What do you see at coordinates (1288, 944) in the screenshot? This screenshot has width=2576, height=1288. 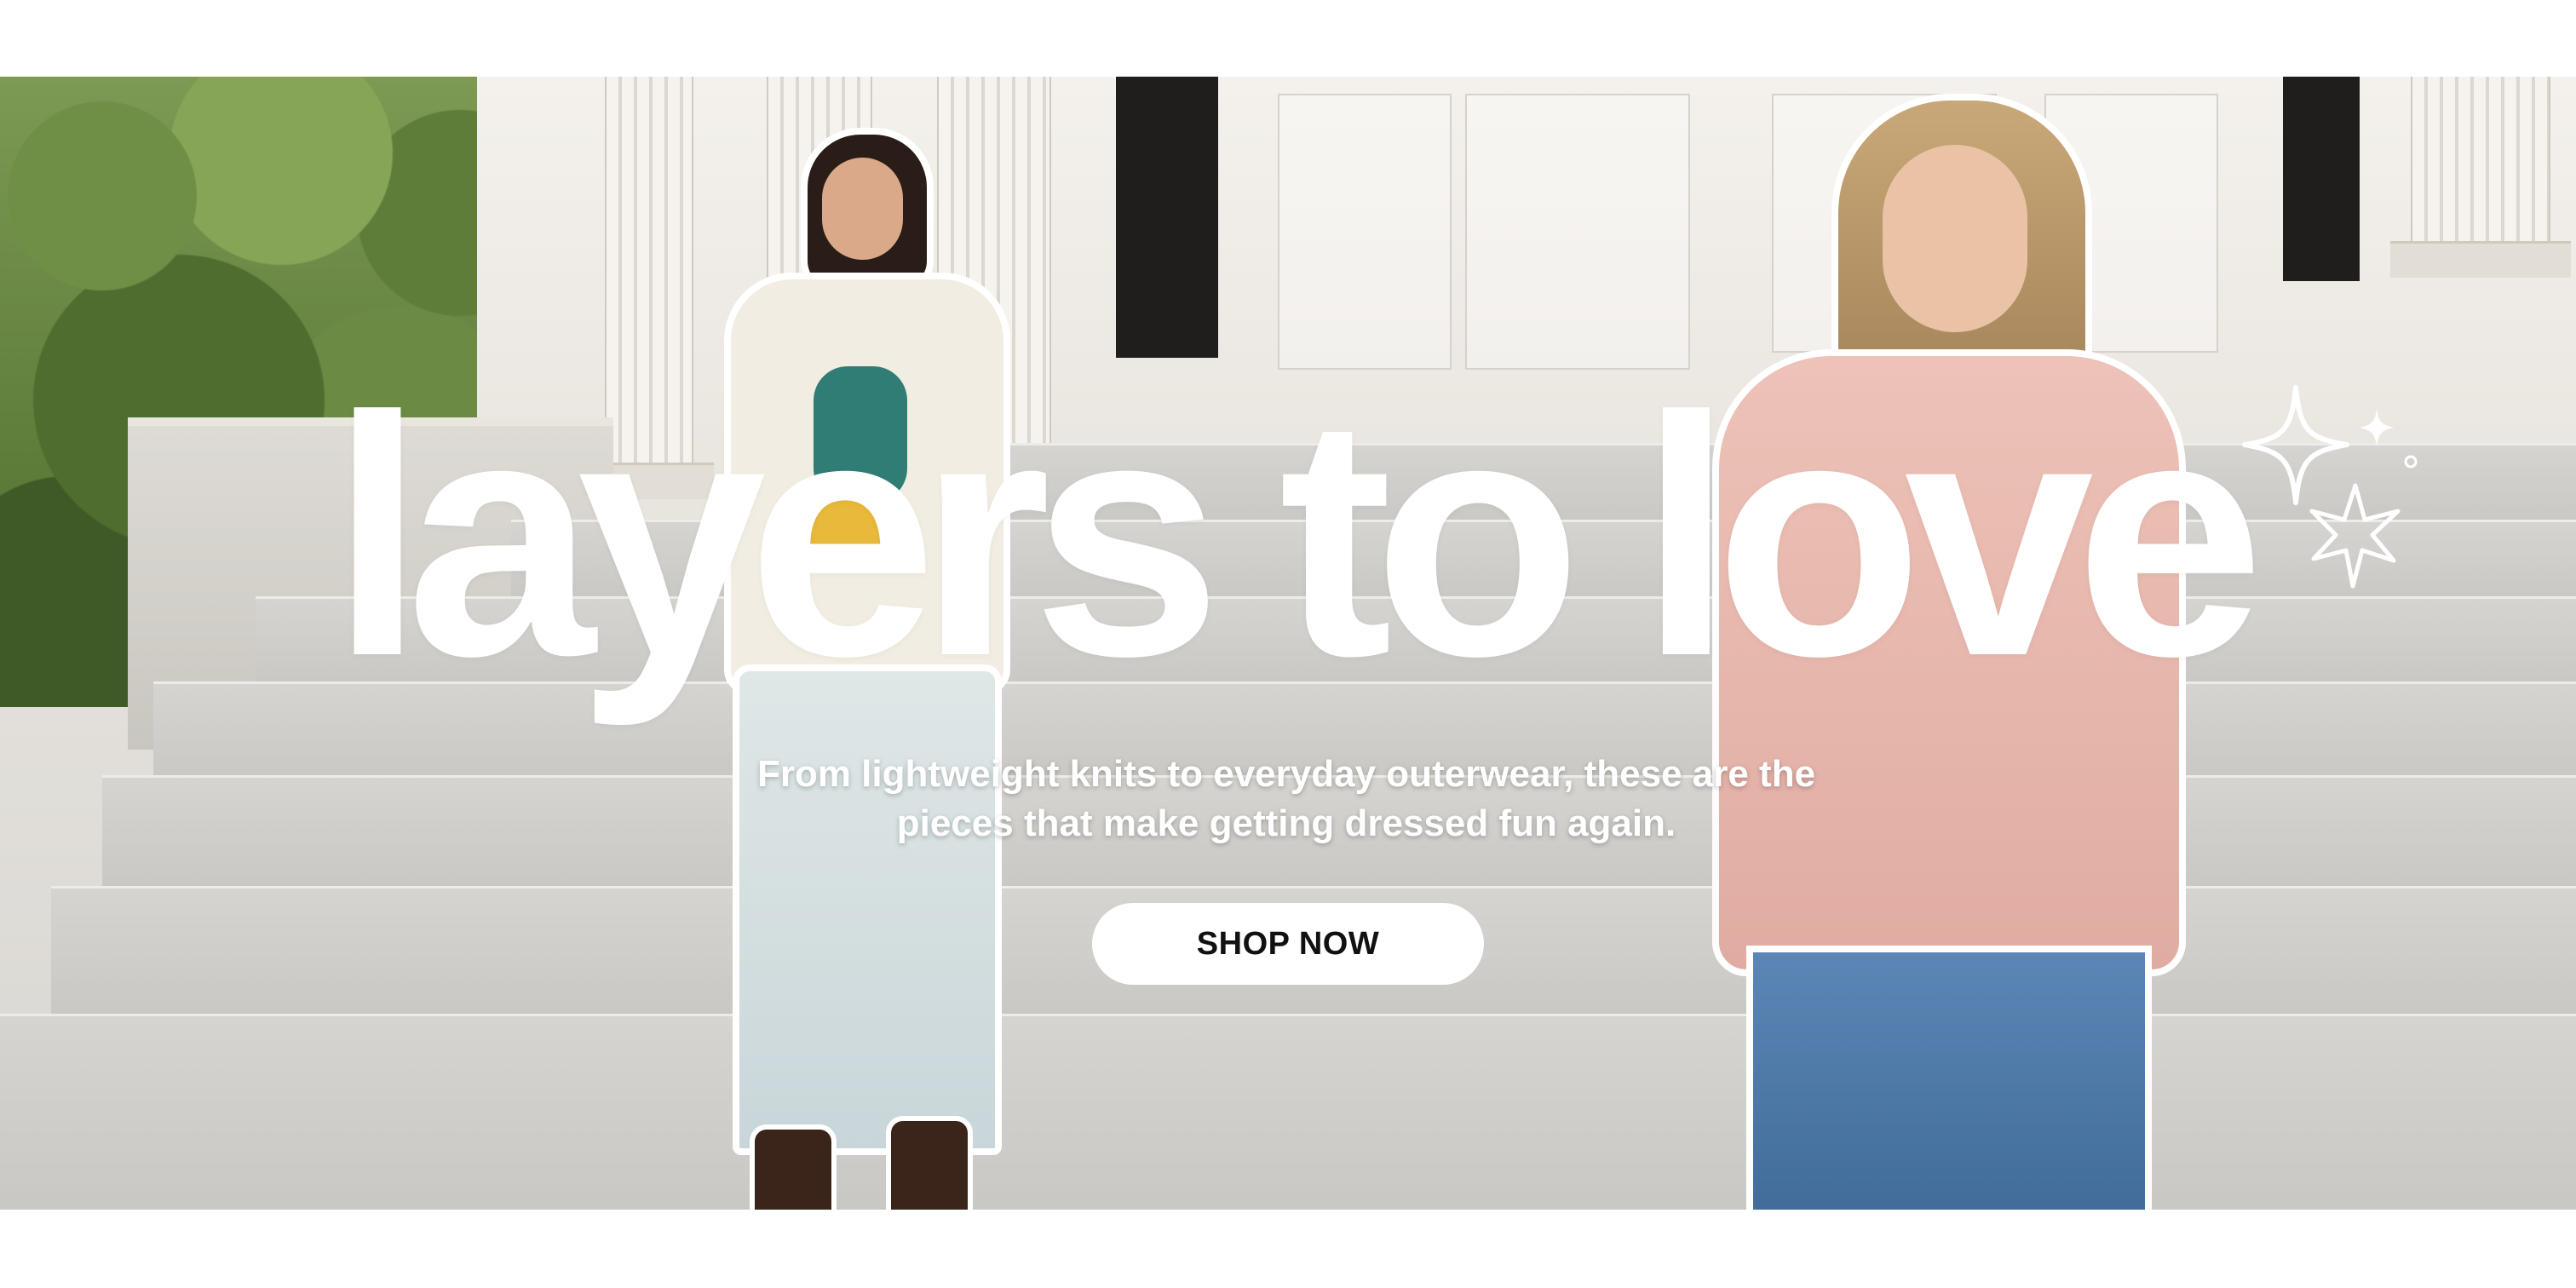 I see `shop-now-button: SHOP NOW` at bounding box center [1288, 944].